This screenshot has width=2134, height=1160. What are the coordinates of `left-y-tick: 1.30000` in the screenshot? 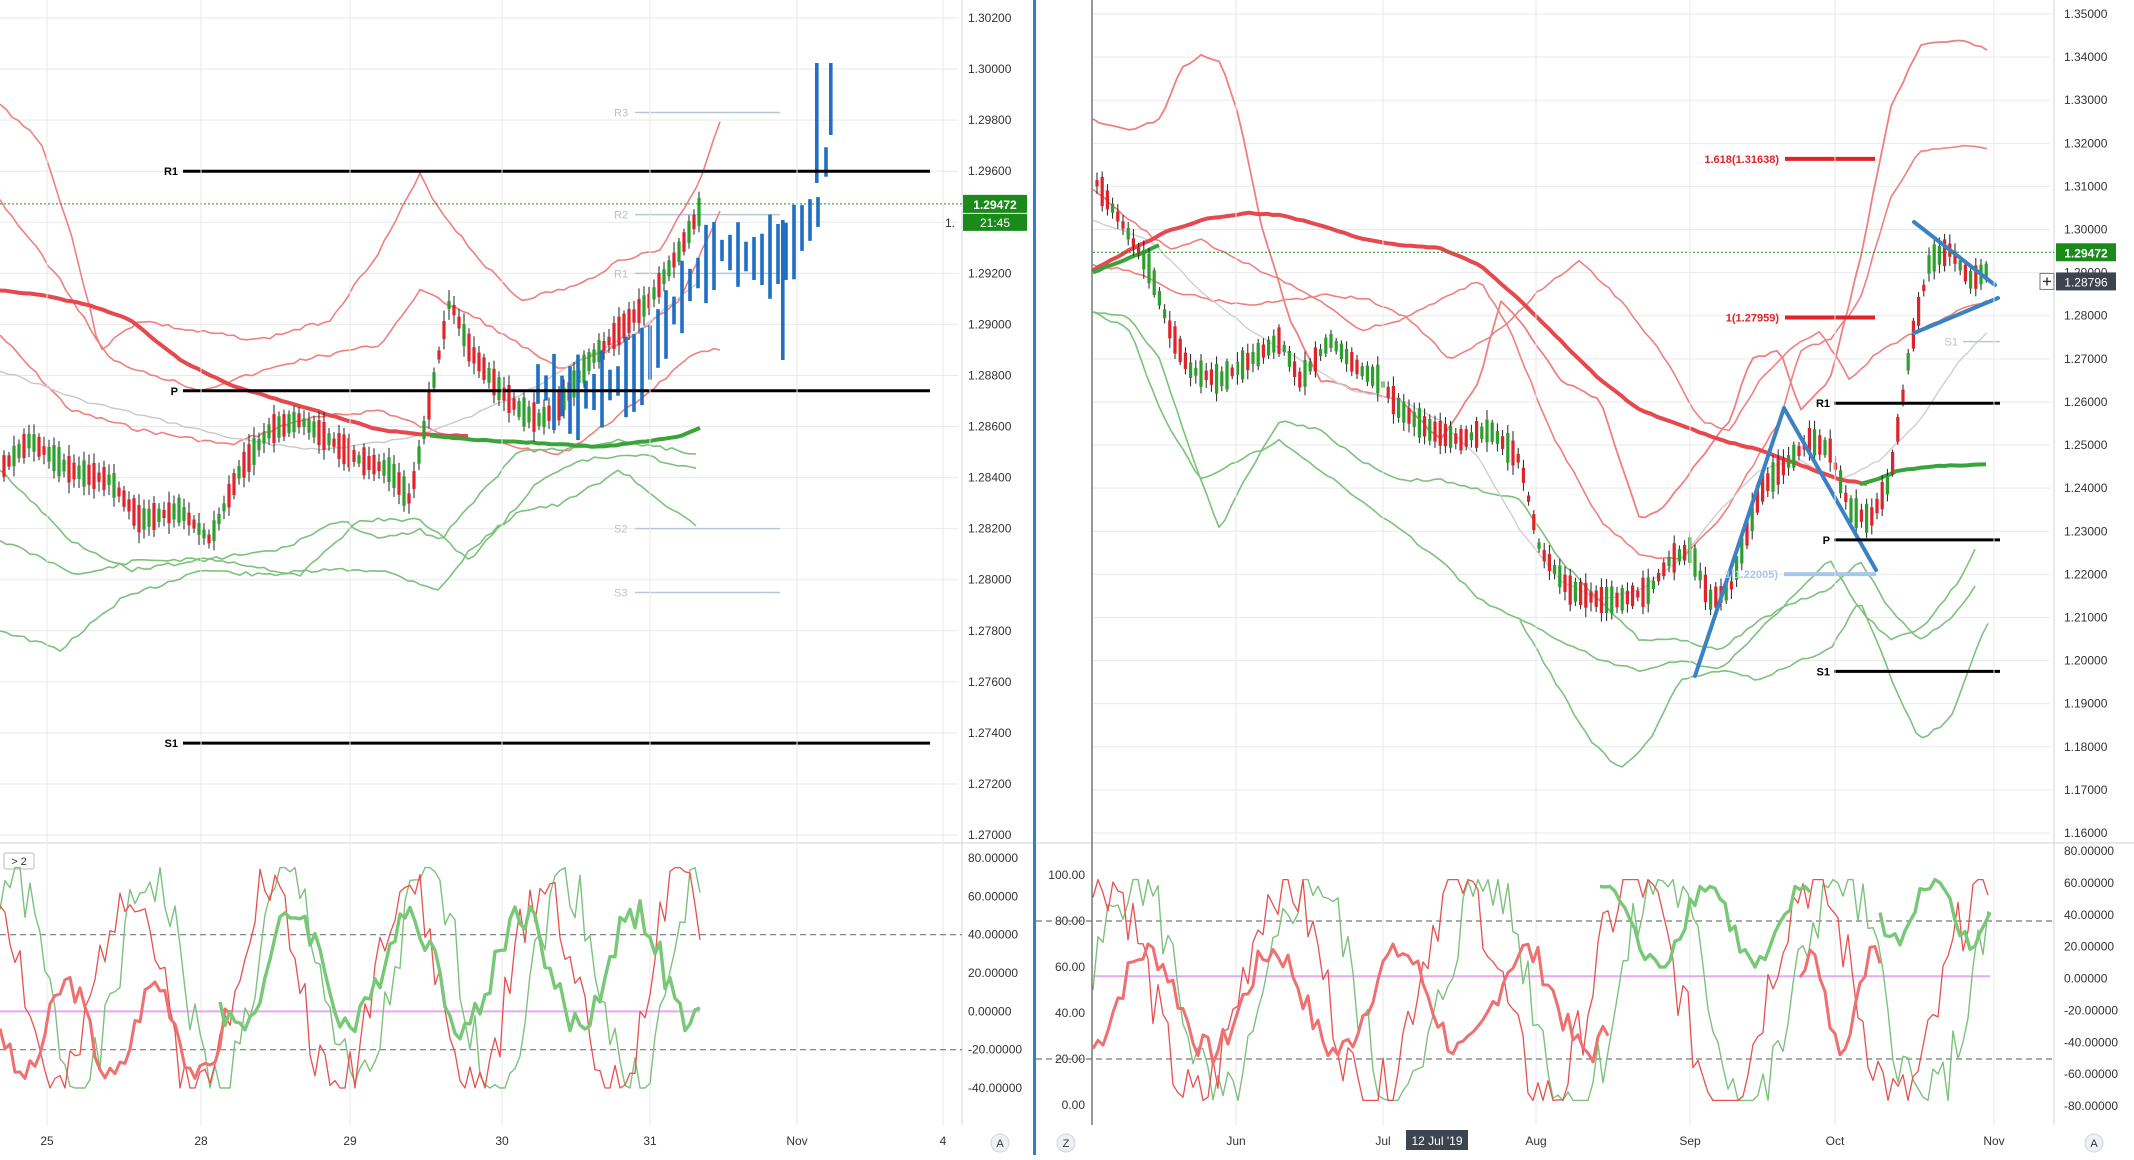 It's located at (990, 69).